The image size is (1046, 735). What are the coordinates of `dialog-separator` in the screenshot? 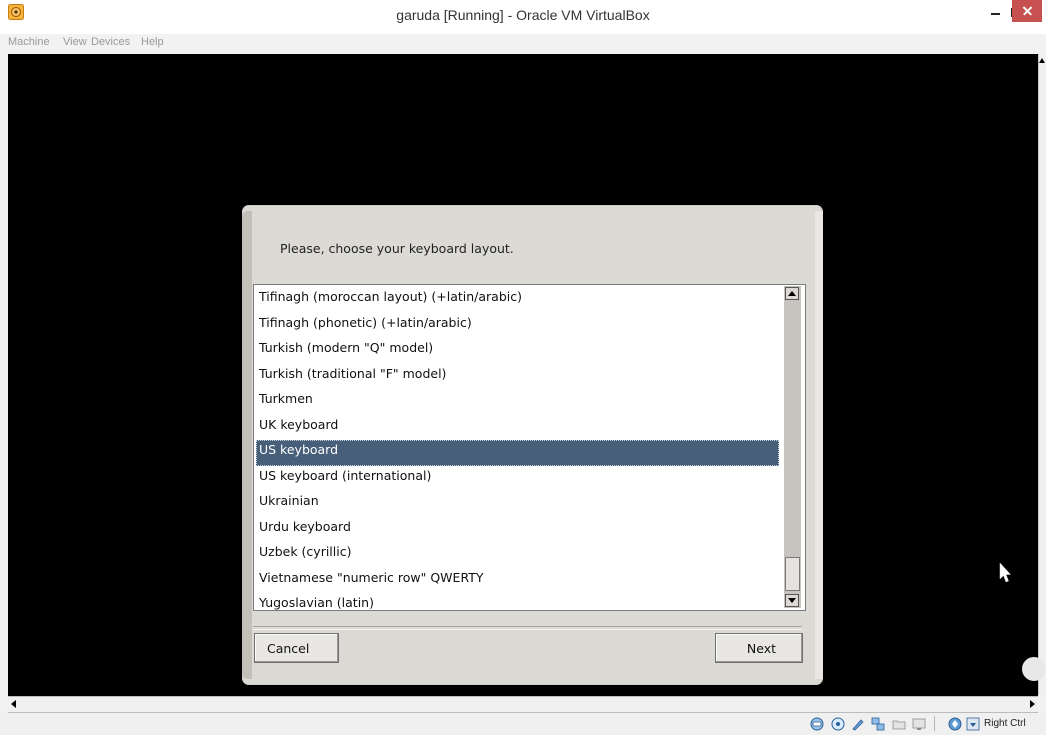 It's located at (527, 628).